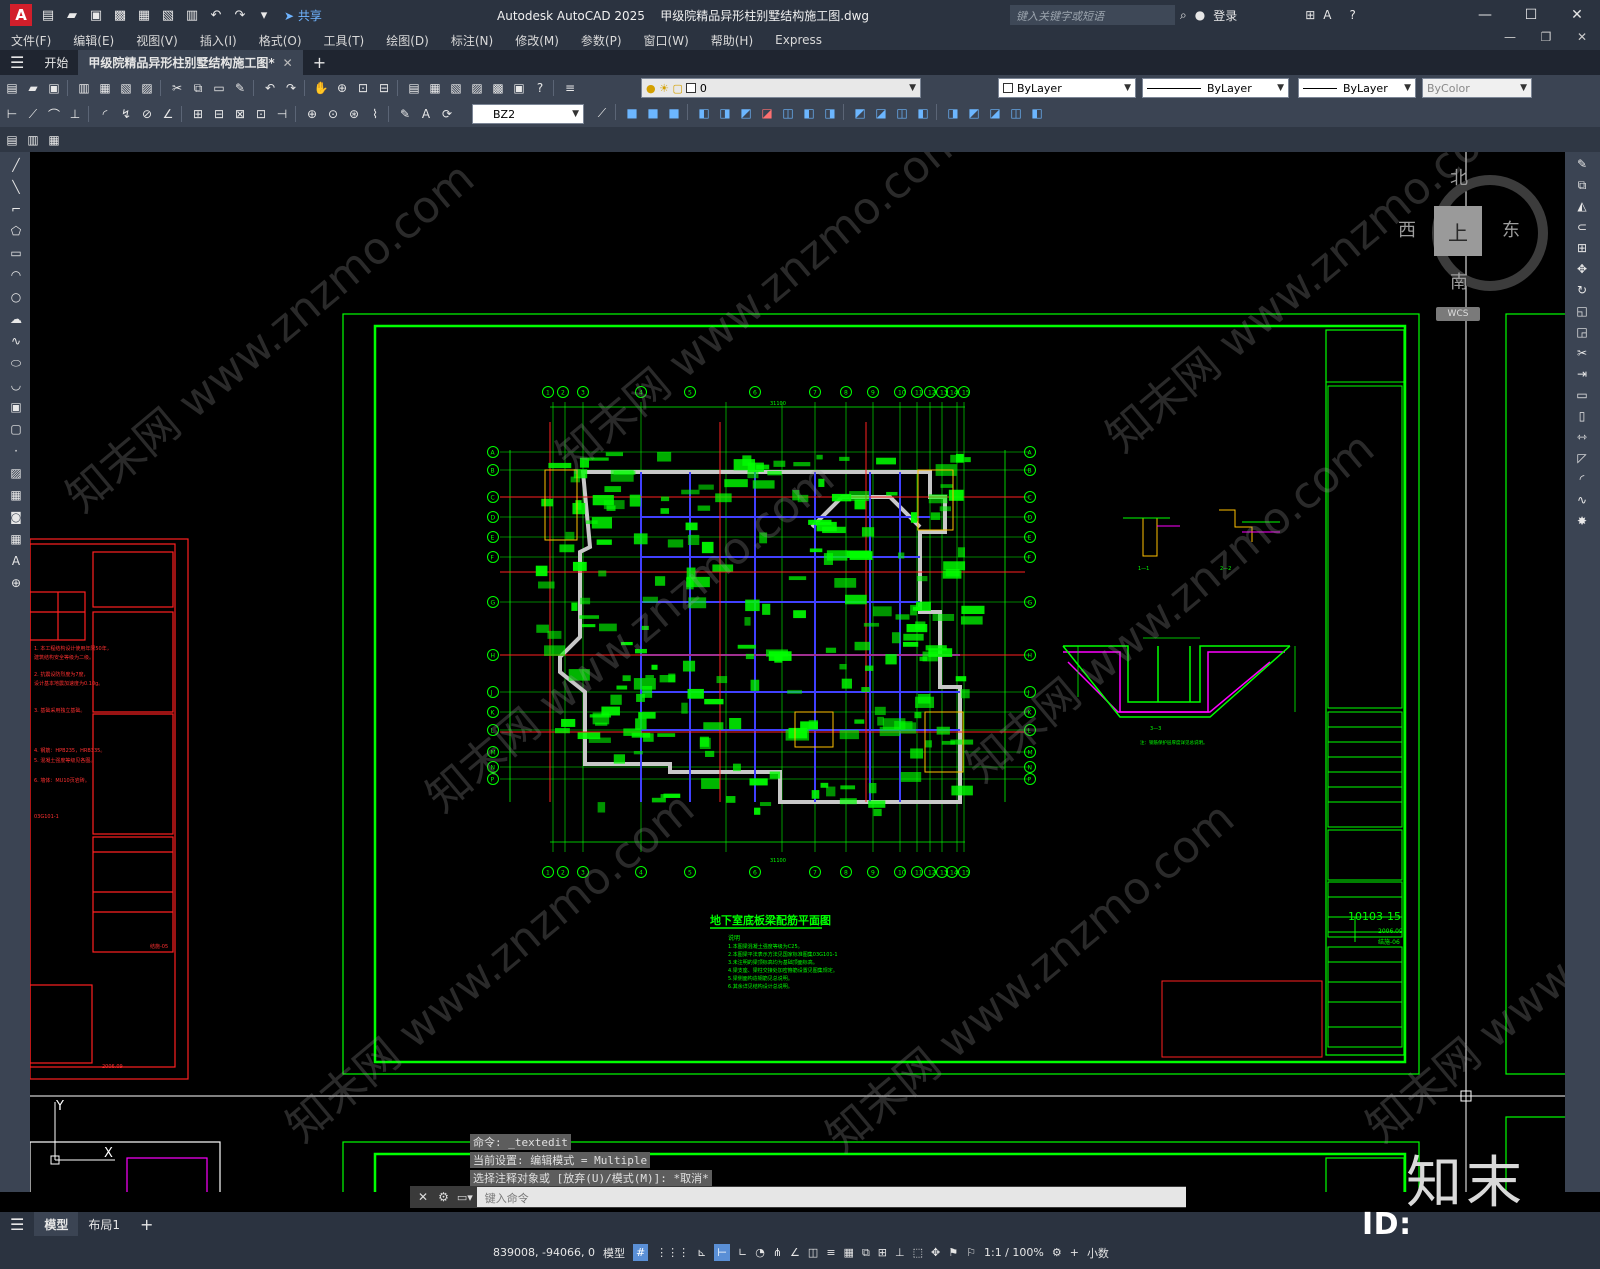 This screenshot has width=1600, height=1269. What do you see at coordinates (414, 88) in the screenshot?
I see `properties-icon: ▤` at bounding box center [414, 88].